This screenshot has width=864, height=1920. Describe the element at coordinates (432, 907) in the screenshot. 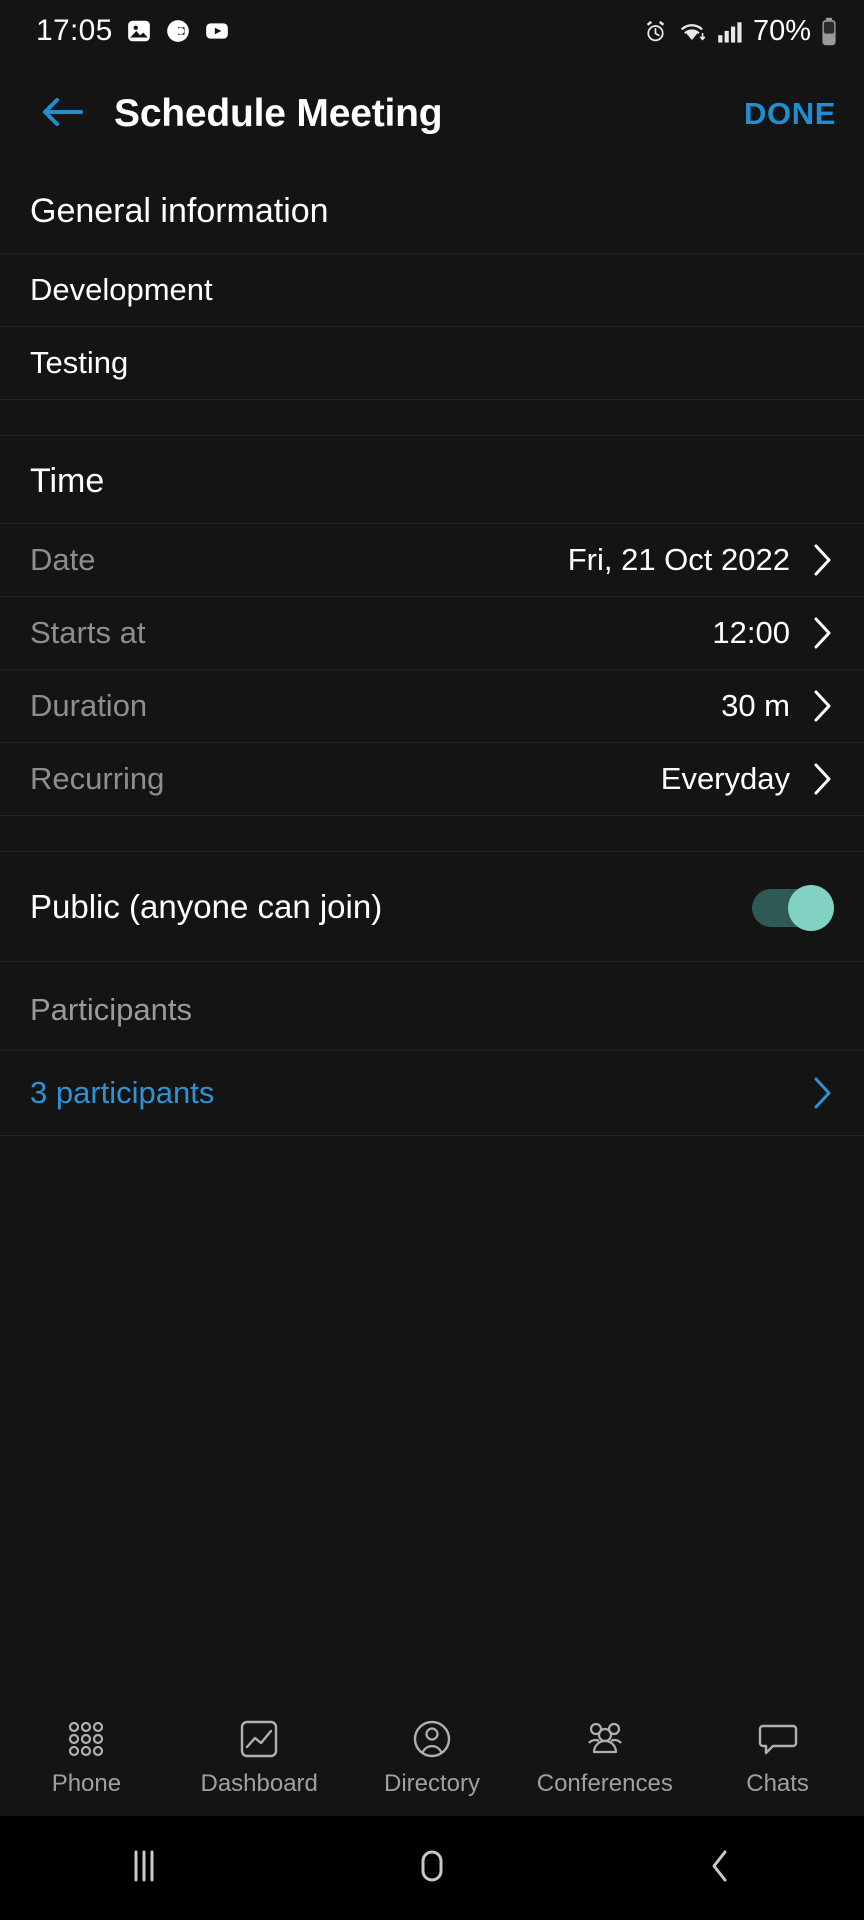

I see `row-public-toggle: Public (anyone can join)` at that location.